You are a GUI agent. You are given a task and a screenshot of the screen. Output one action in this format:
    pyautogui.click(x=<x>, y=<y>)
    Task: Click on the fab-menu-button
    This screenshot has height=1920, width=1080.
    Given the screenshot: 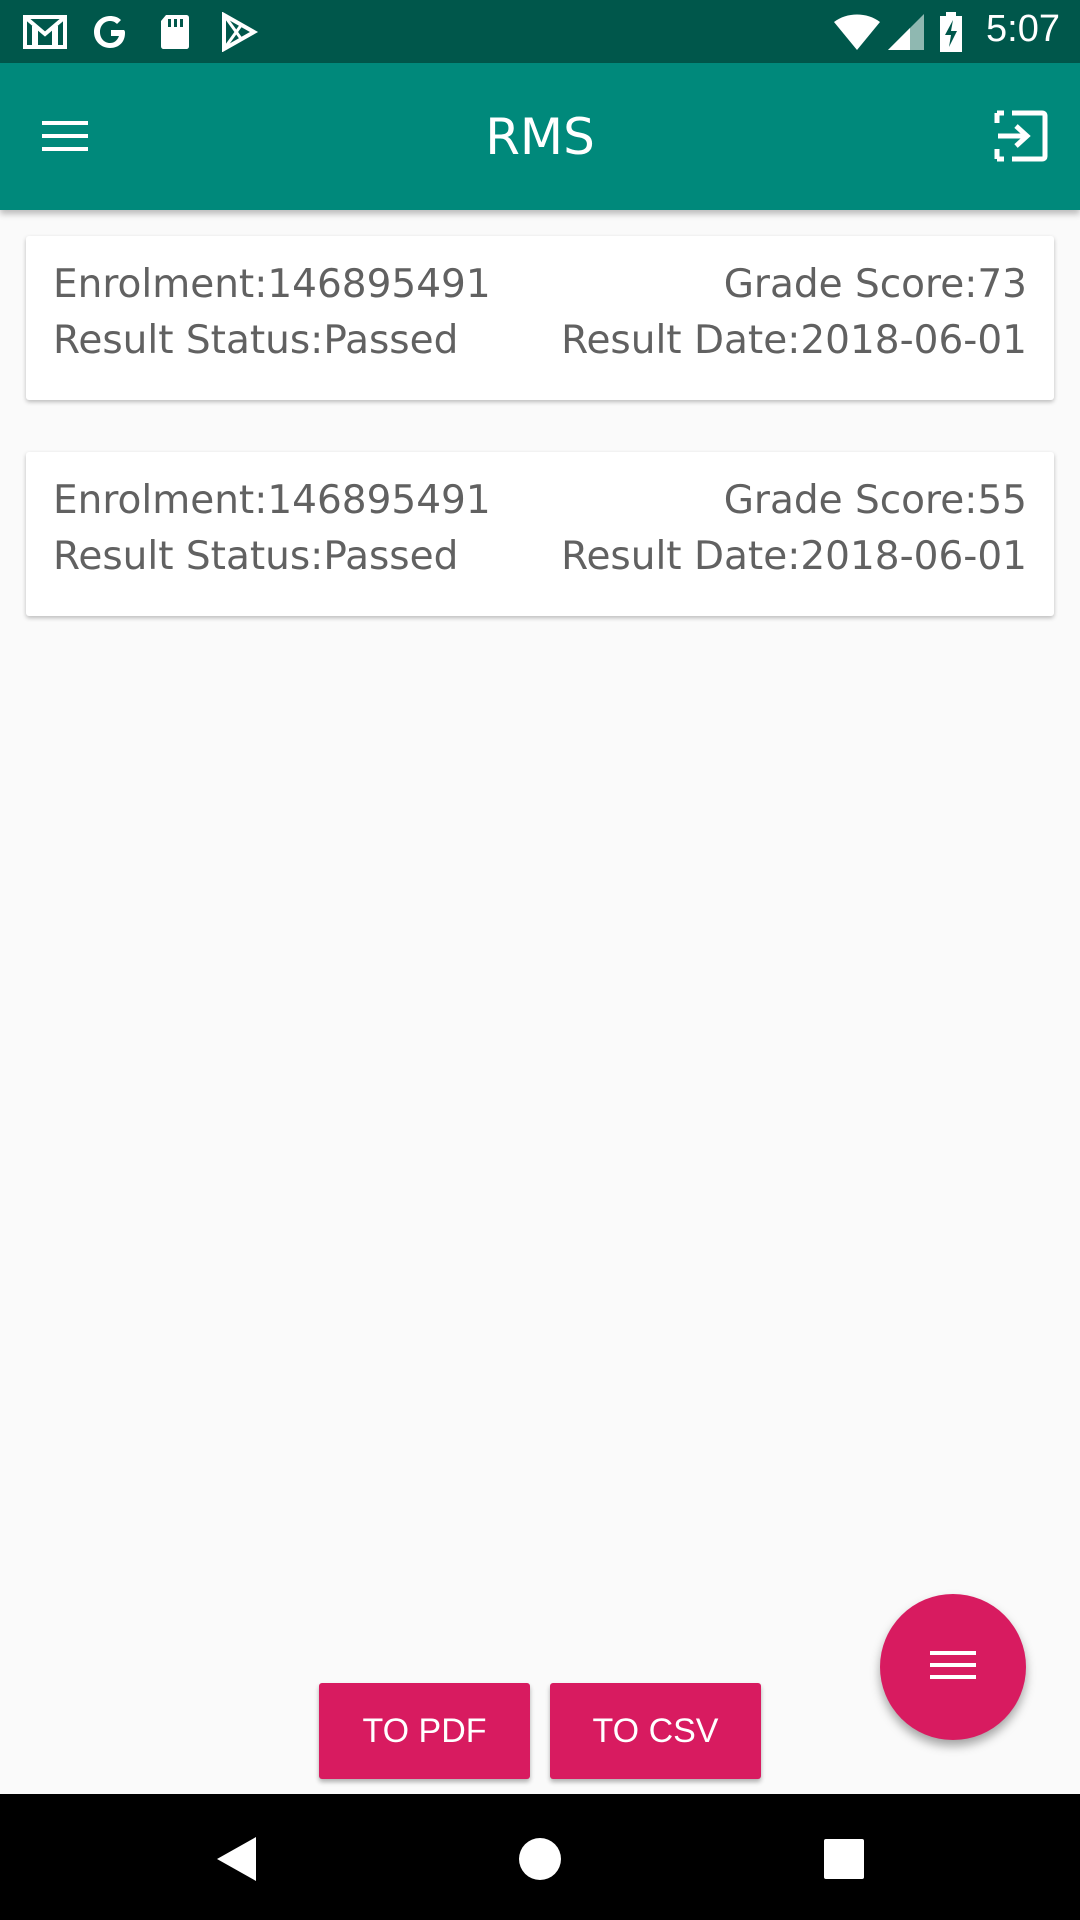 What is the action you would take?
    pyautogui.click(x=953, y=1667)
    